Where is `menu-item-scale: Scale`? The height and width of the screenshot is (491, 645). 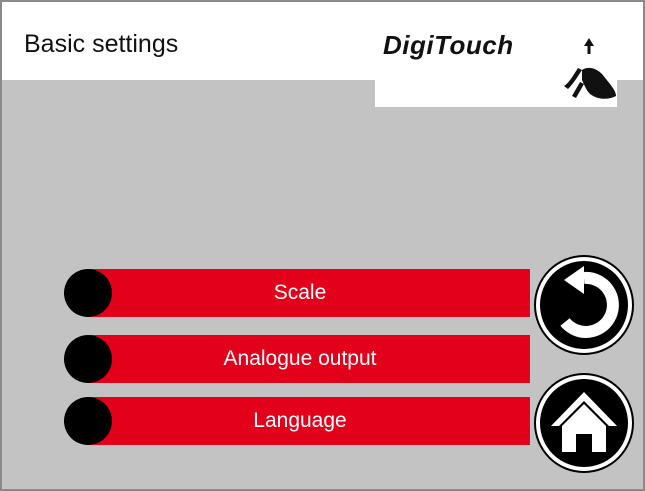 menu-item-scale: Scale is located at coordinates (297, 293).